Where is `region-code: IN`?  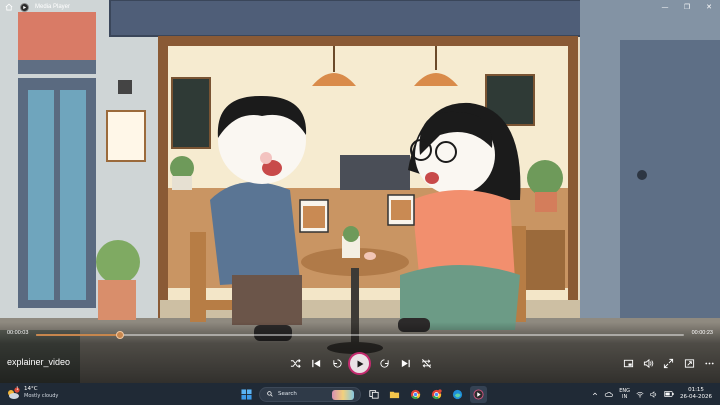 region-code: IN is located at coordinates (625, 397).